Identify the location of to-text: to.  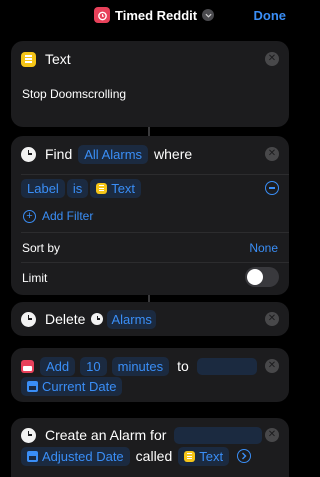
(183, 366).